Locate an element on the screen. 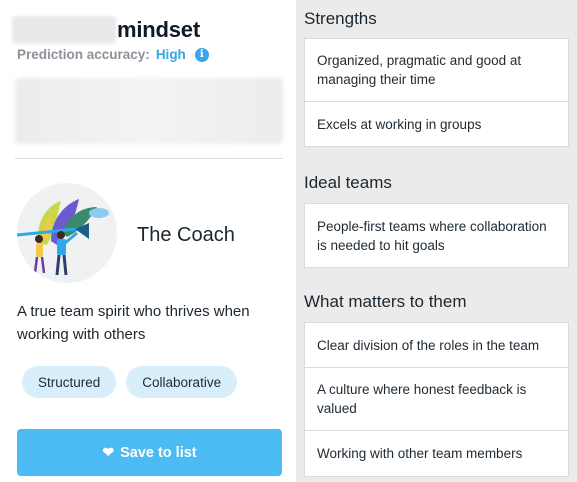  tag-list: Structured Collaborative is located at coordinates (130, 382).